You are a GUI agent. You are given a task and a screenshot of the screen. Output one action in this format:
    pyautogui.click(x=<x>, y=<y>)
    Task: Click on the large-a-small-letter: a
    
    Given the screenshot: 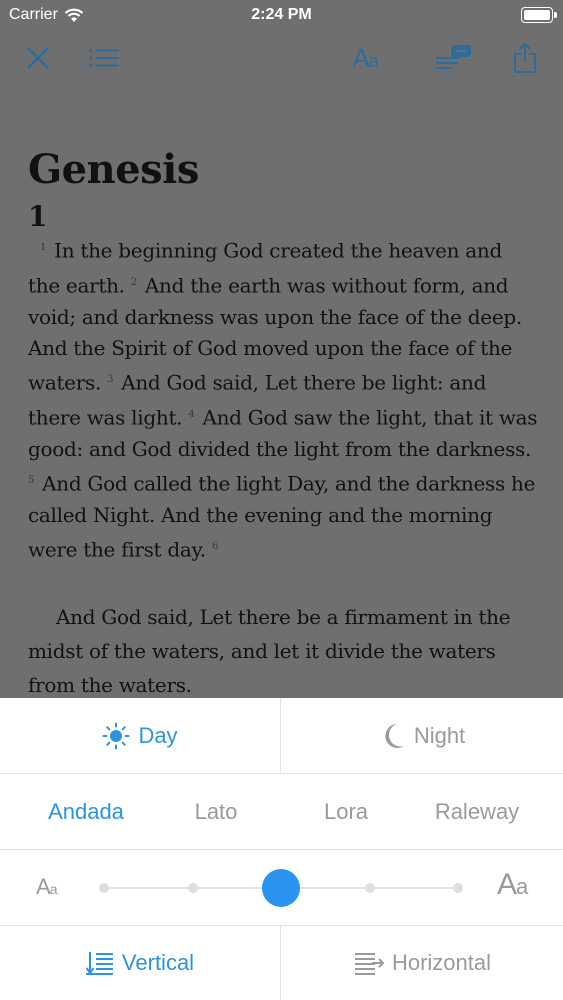 What is the action you would take?
    pyautogui.click(x=522, y=886)
    